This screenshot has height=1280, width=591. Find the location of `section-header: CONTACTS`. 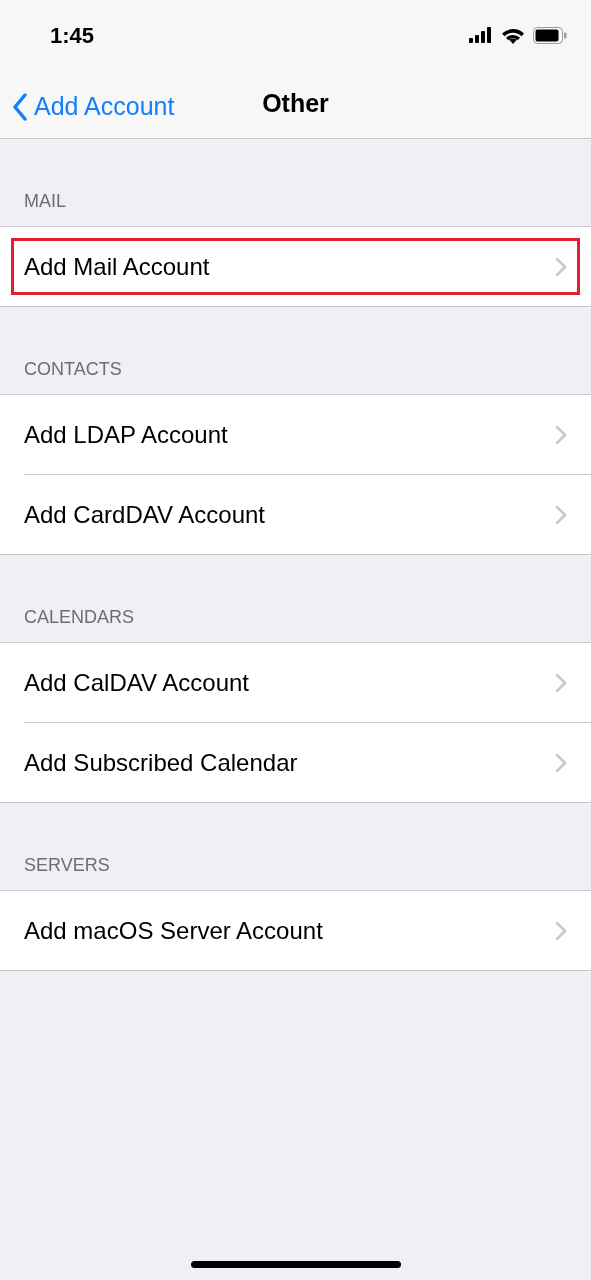

section-header: CONTACTS is located at coordinates (73, 369).